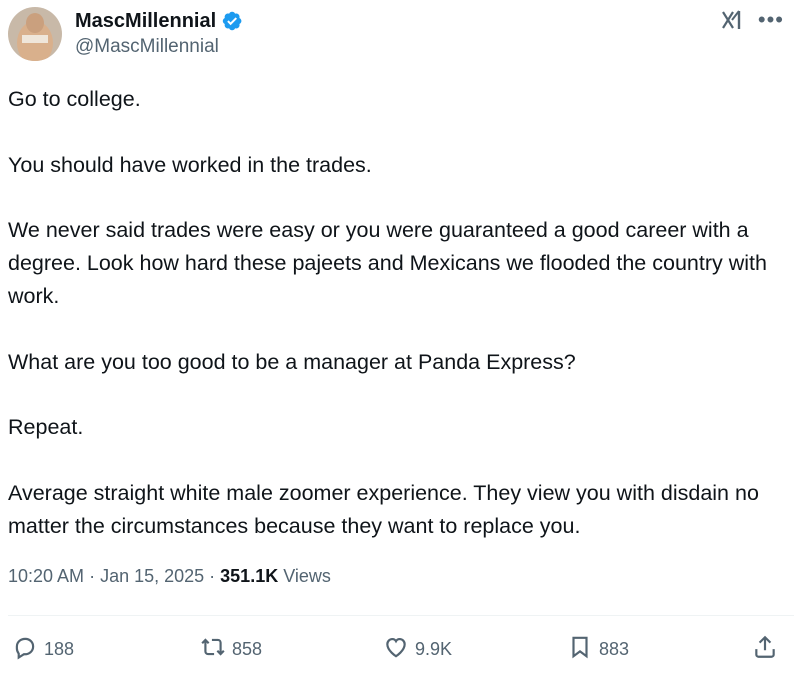 This screenshot has width=802, height=674. What do you see at coordinates (401, 615) in the screenshot?
I see `divider` at bounding box center [401, 615].